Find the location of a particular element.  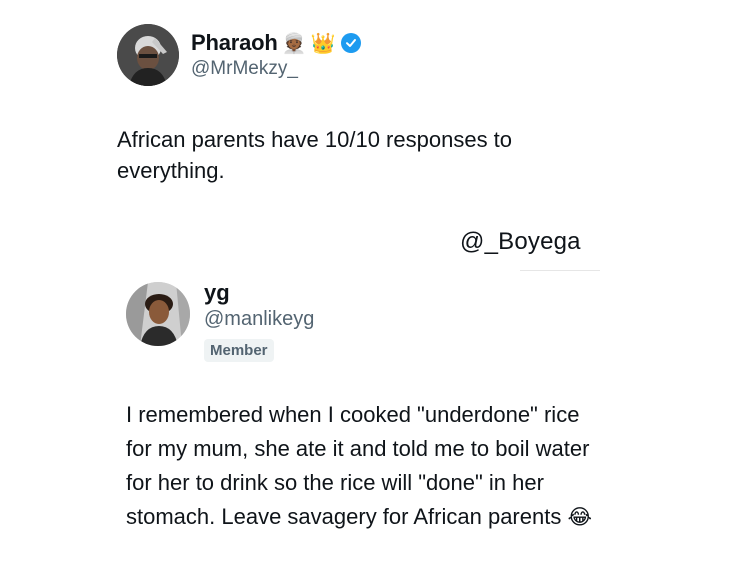

turban-emoji-icon: 👳🏾 is located at coordinates (294, 43).